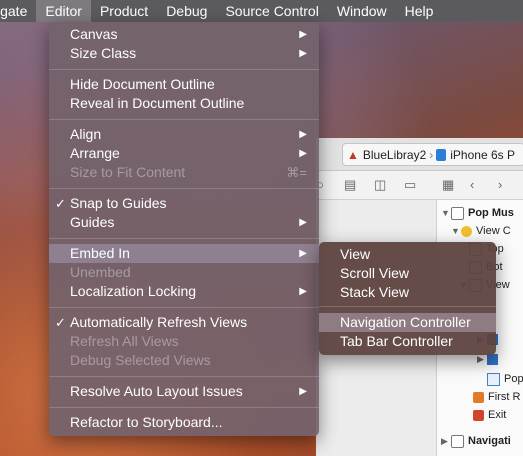 This screenshot has width=523, height=456. What do you see at coordinates (441, 154) in the screenshot?
I see `device-icon` at bounding box center [441, 154].